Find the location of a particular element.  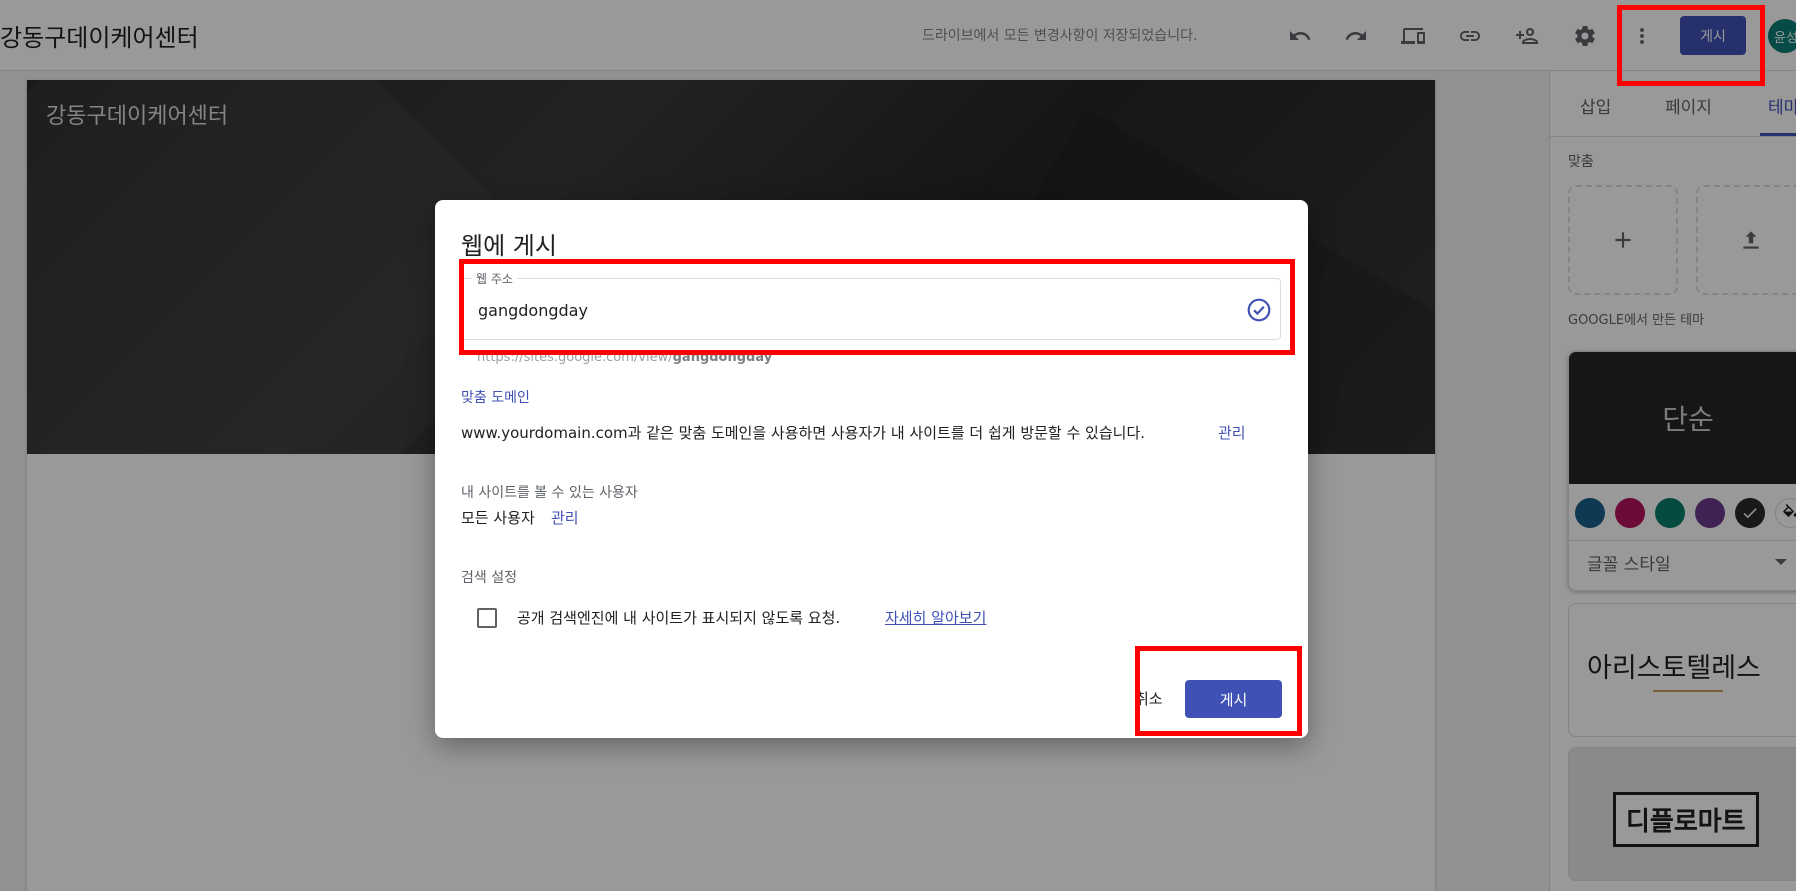

annotation-box-top-publish is located at coordinates (1691, 45).